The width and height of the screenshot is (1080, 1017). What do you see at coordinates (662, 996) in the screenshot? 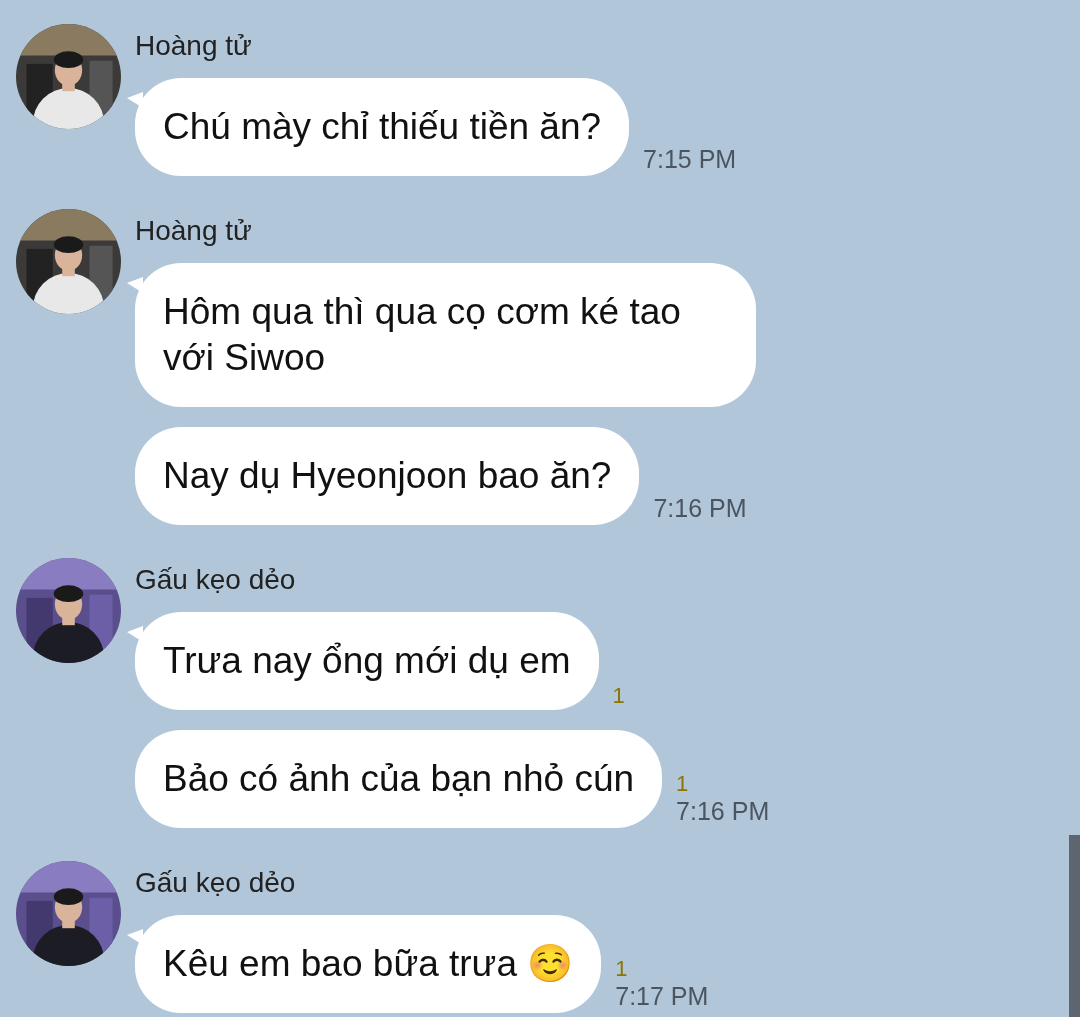
I see `timestamp: 7:17 PM` at bounding box center [662, 996].